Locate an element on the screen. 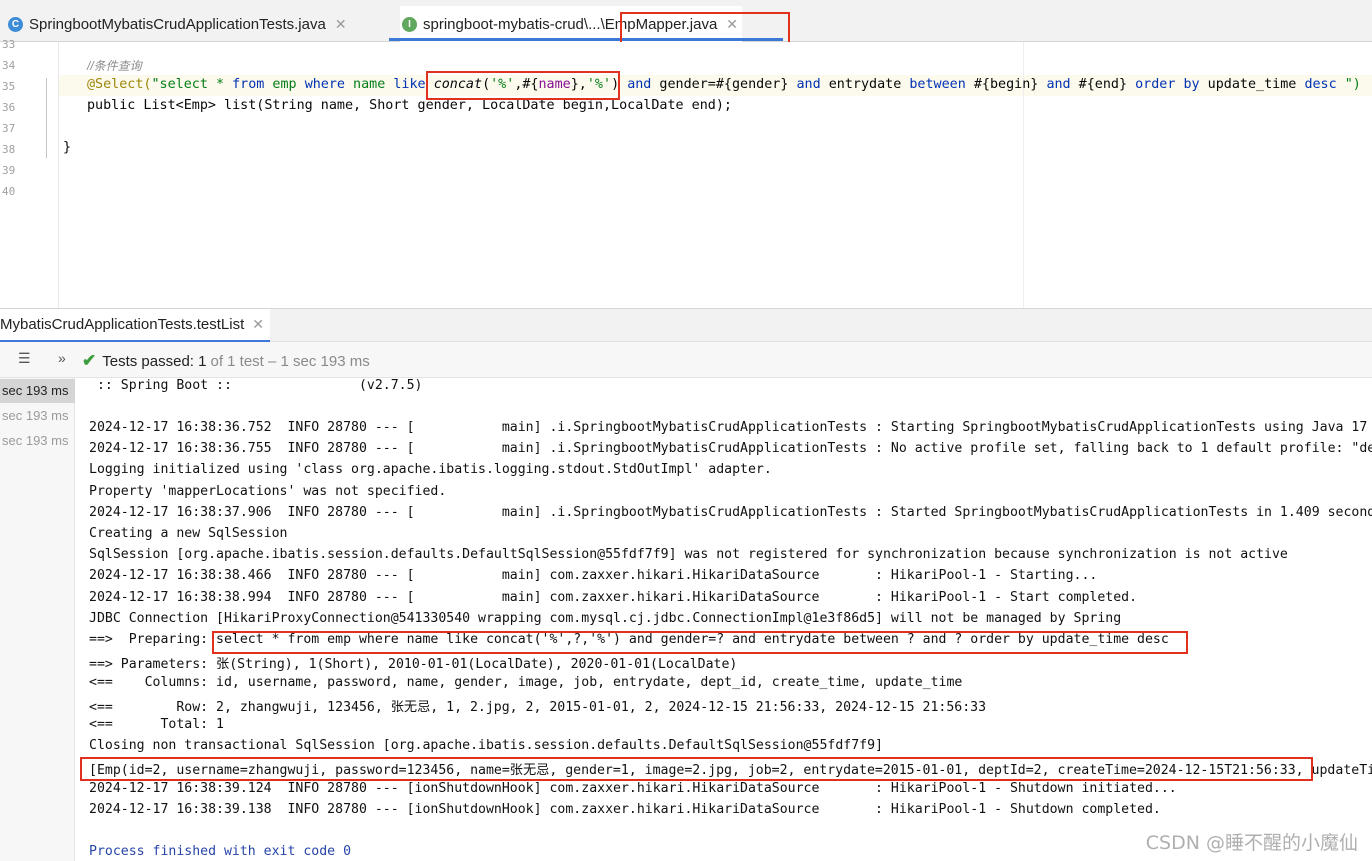  line-number: 38 is located at coordinates (9, 149).